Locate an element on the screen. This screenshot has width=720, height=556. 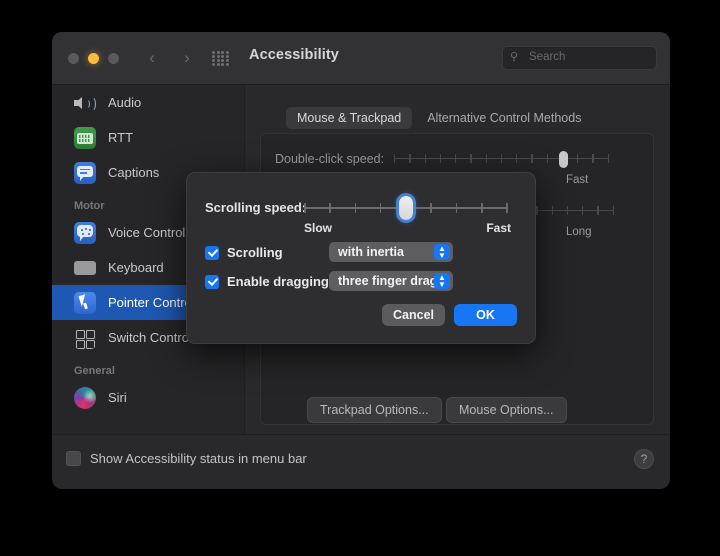
apps-grid-icon is located at coordinates (220, 58).